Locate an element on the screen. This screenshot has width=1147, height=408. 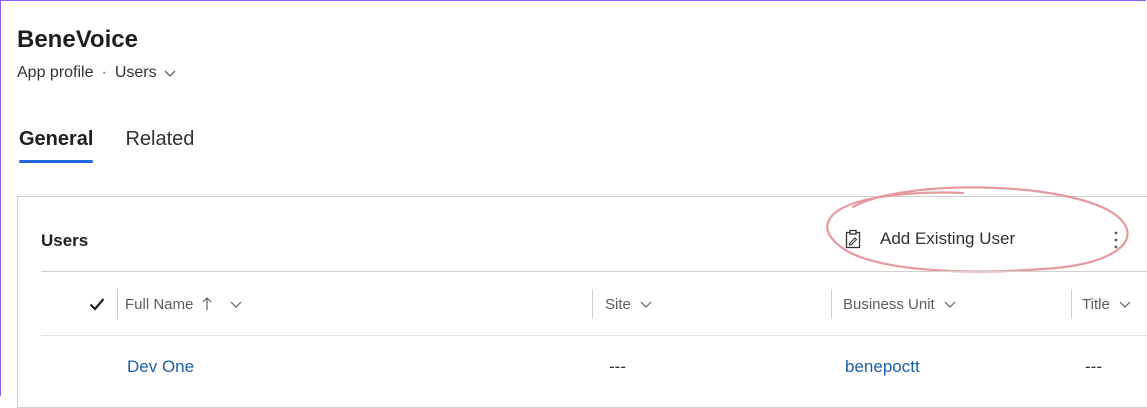
form-selector-label: Users is located at coordinates (135, 72).